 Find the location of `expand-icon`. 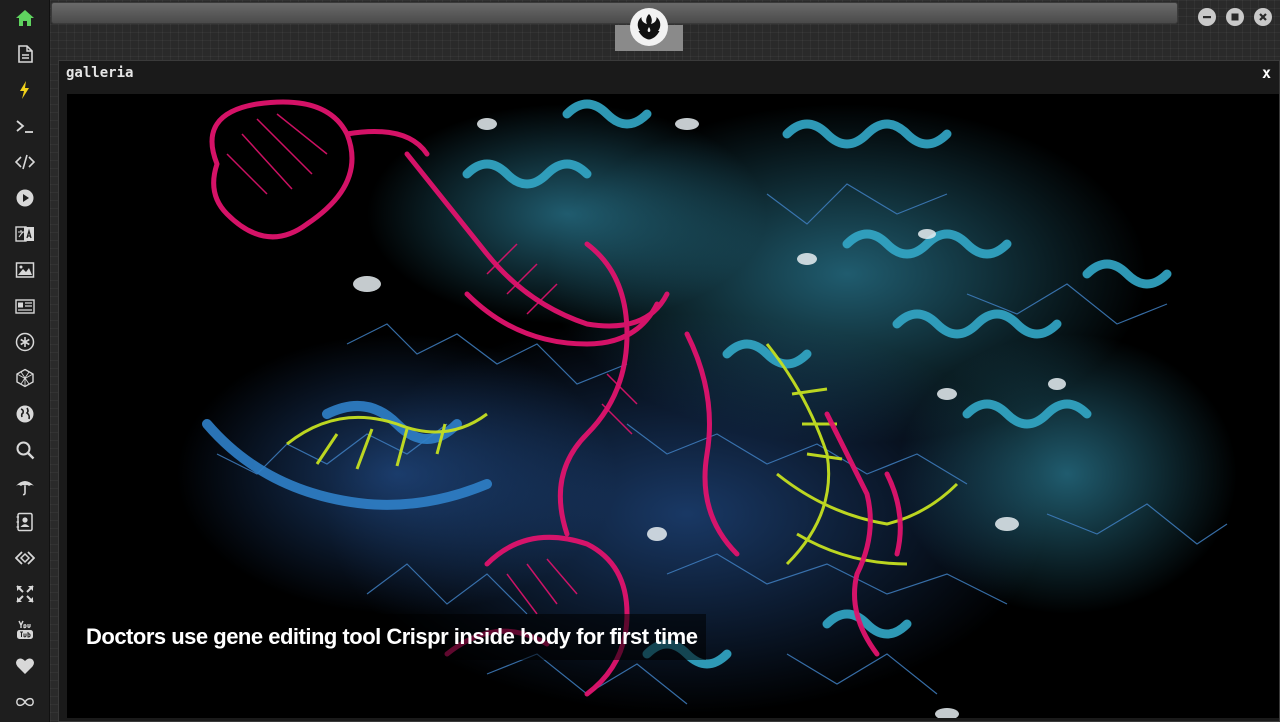

expand-icon is located at coordinates (25, 594).